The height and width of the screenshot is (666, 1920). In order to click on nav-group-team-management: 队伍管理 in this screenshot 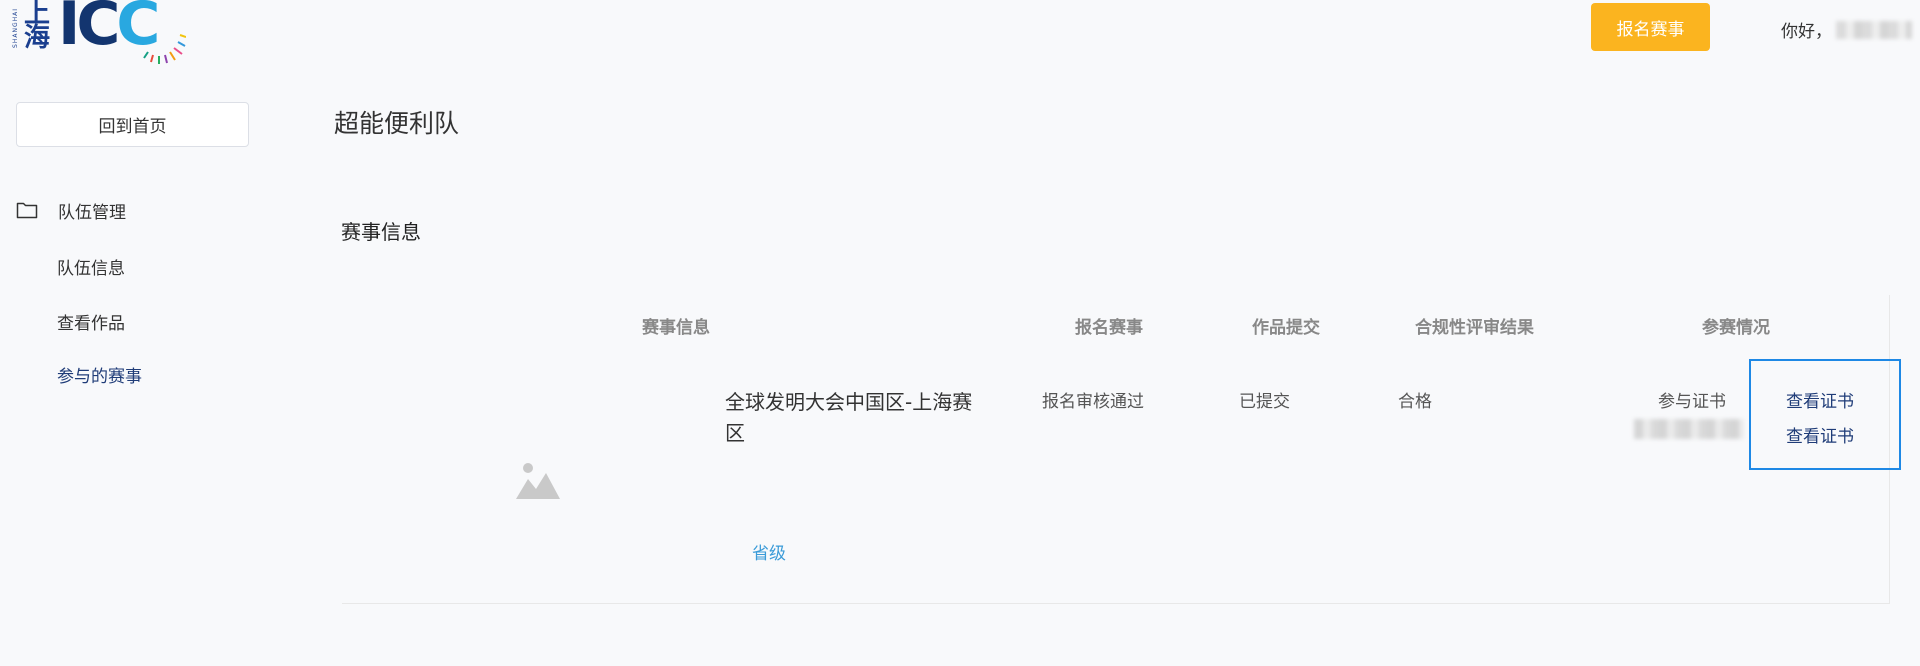, I will do `click(71, 210)`.